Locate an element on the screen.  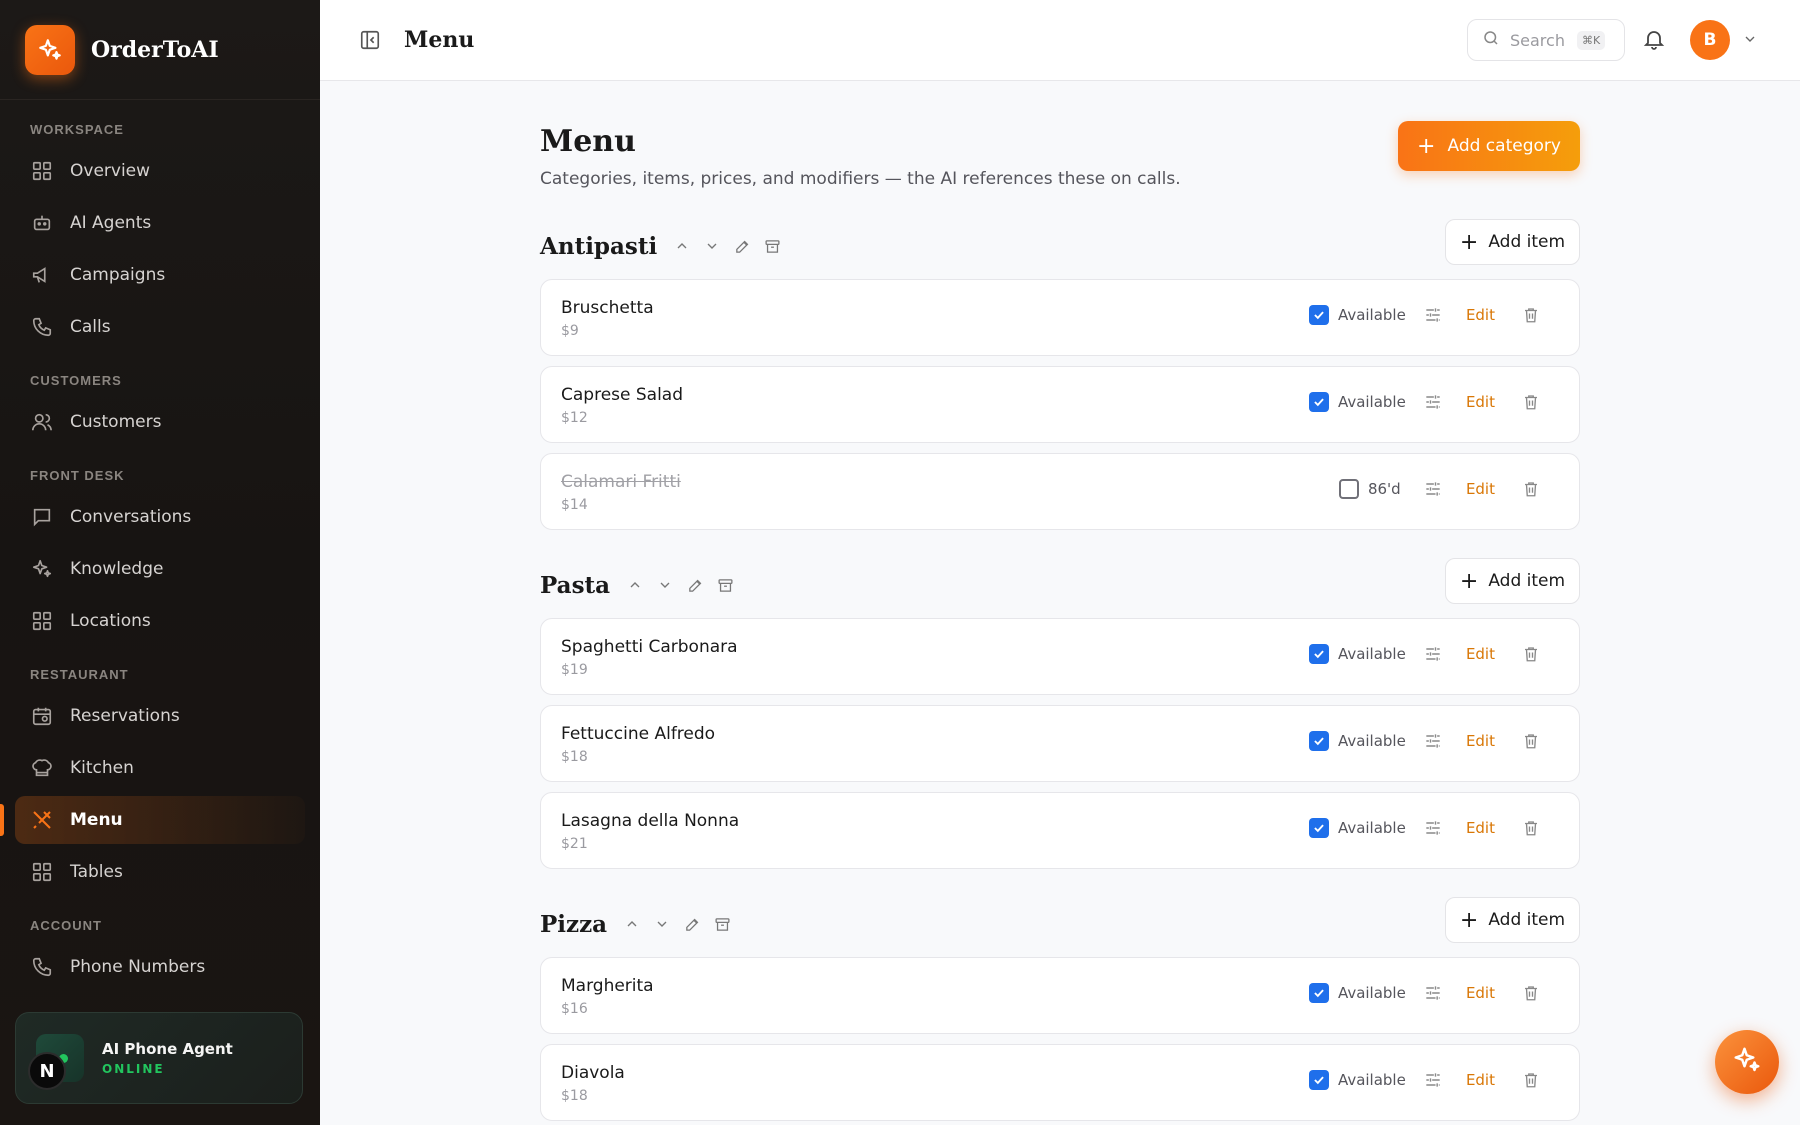
sidebar-item-customers: Customers is located at coordinates (160, 422).